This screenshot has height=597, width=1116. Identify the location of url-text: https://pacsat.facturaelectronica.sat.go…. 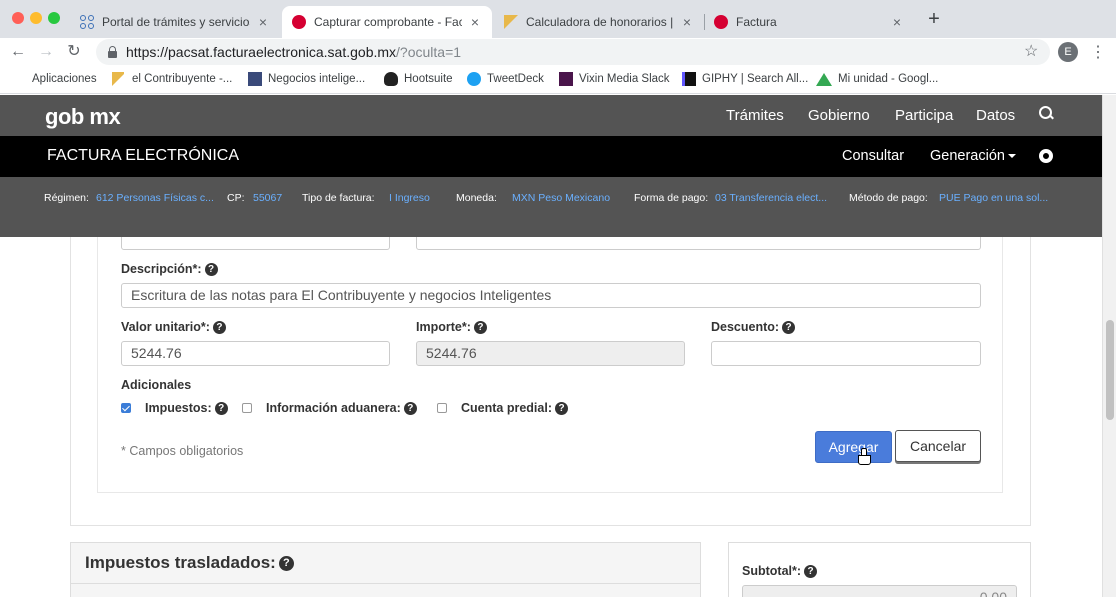
(294, 52).